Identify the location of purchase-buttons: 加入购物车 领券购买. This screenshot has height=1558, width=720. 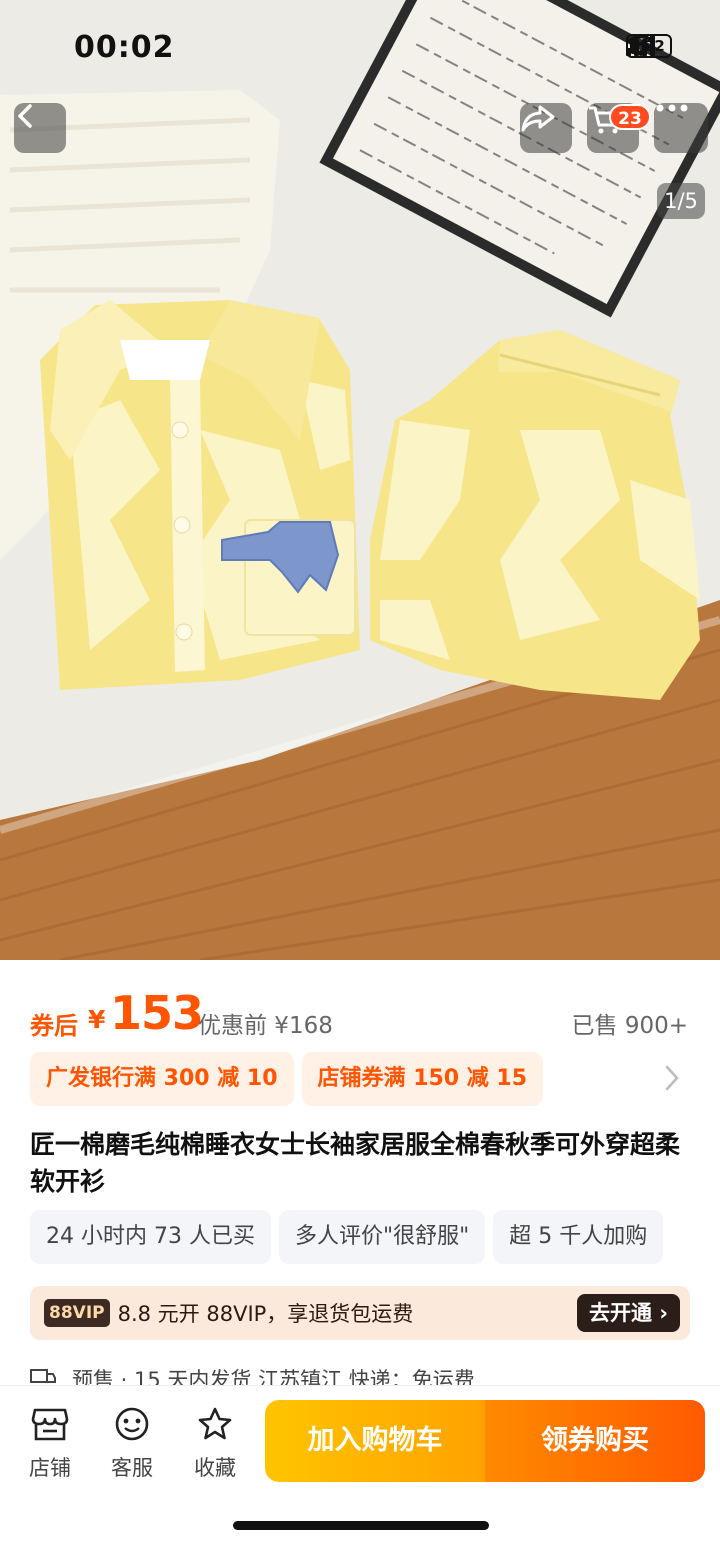
(485, 1441).